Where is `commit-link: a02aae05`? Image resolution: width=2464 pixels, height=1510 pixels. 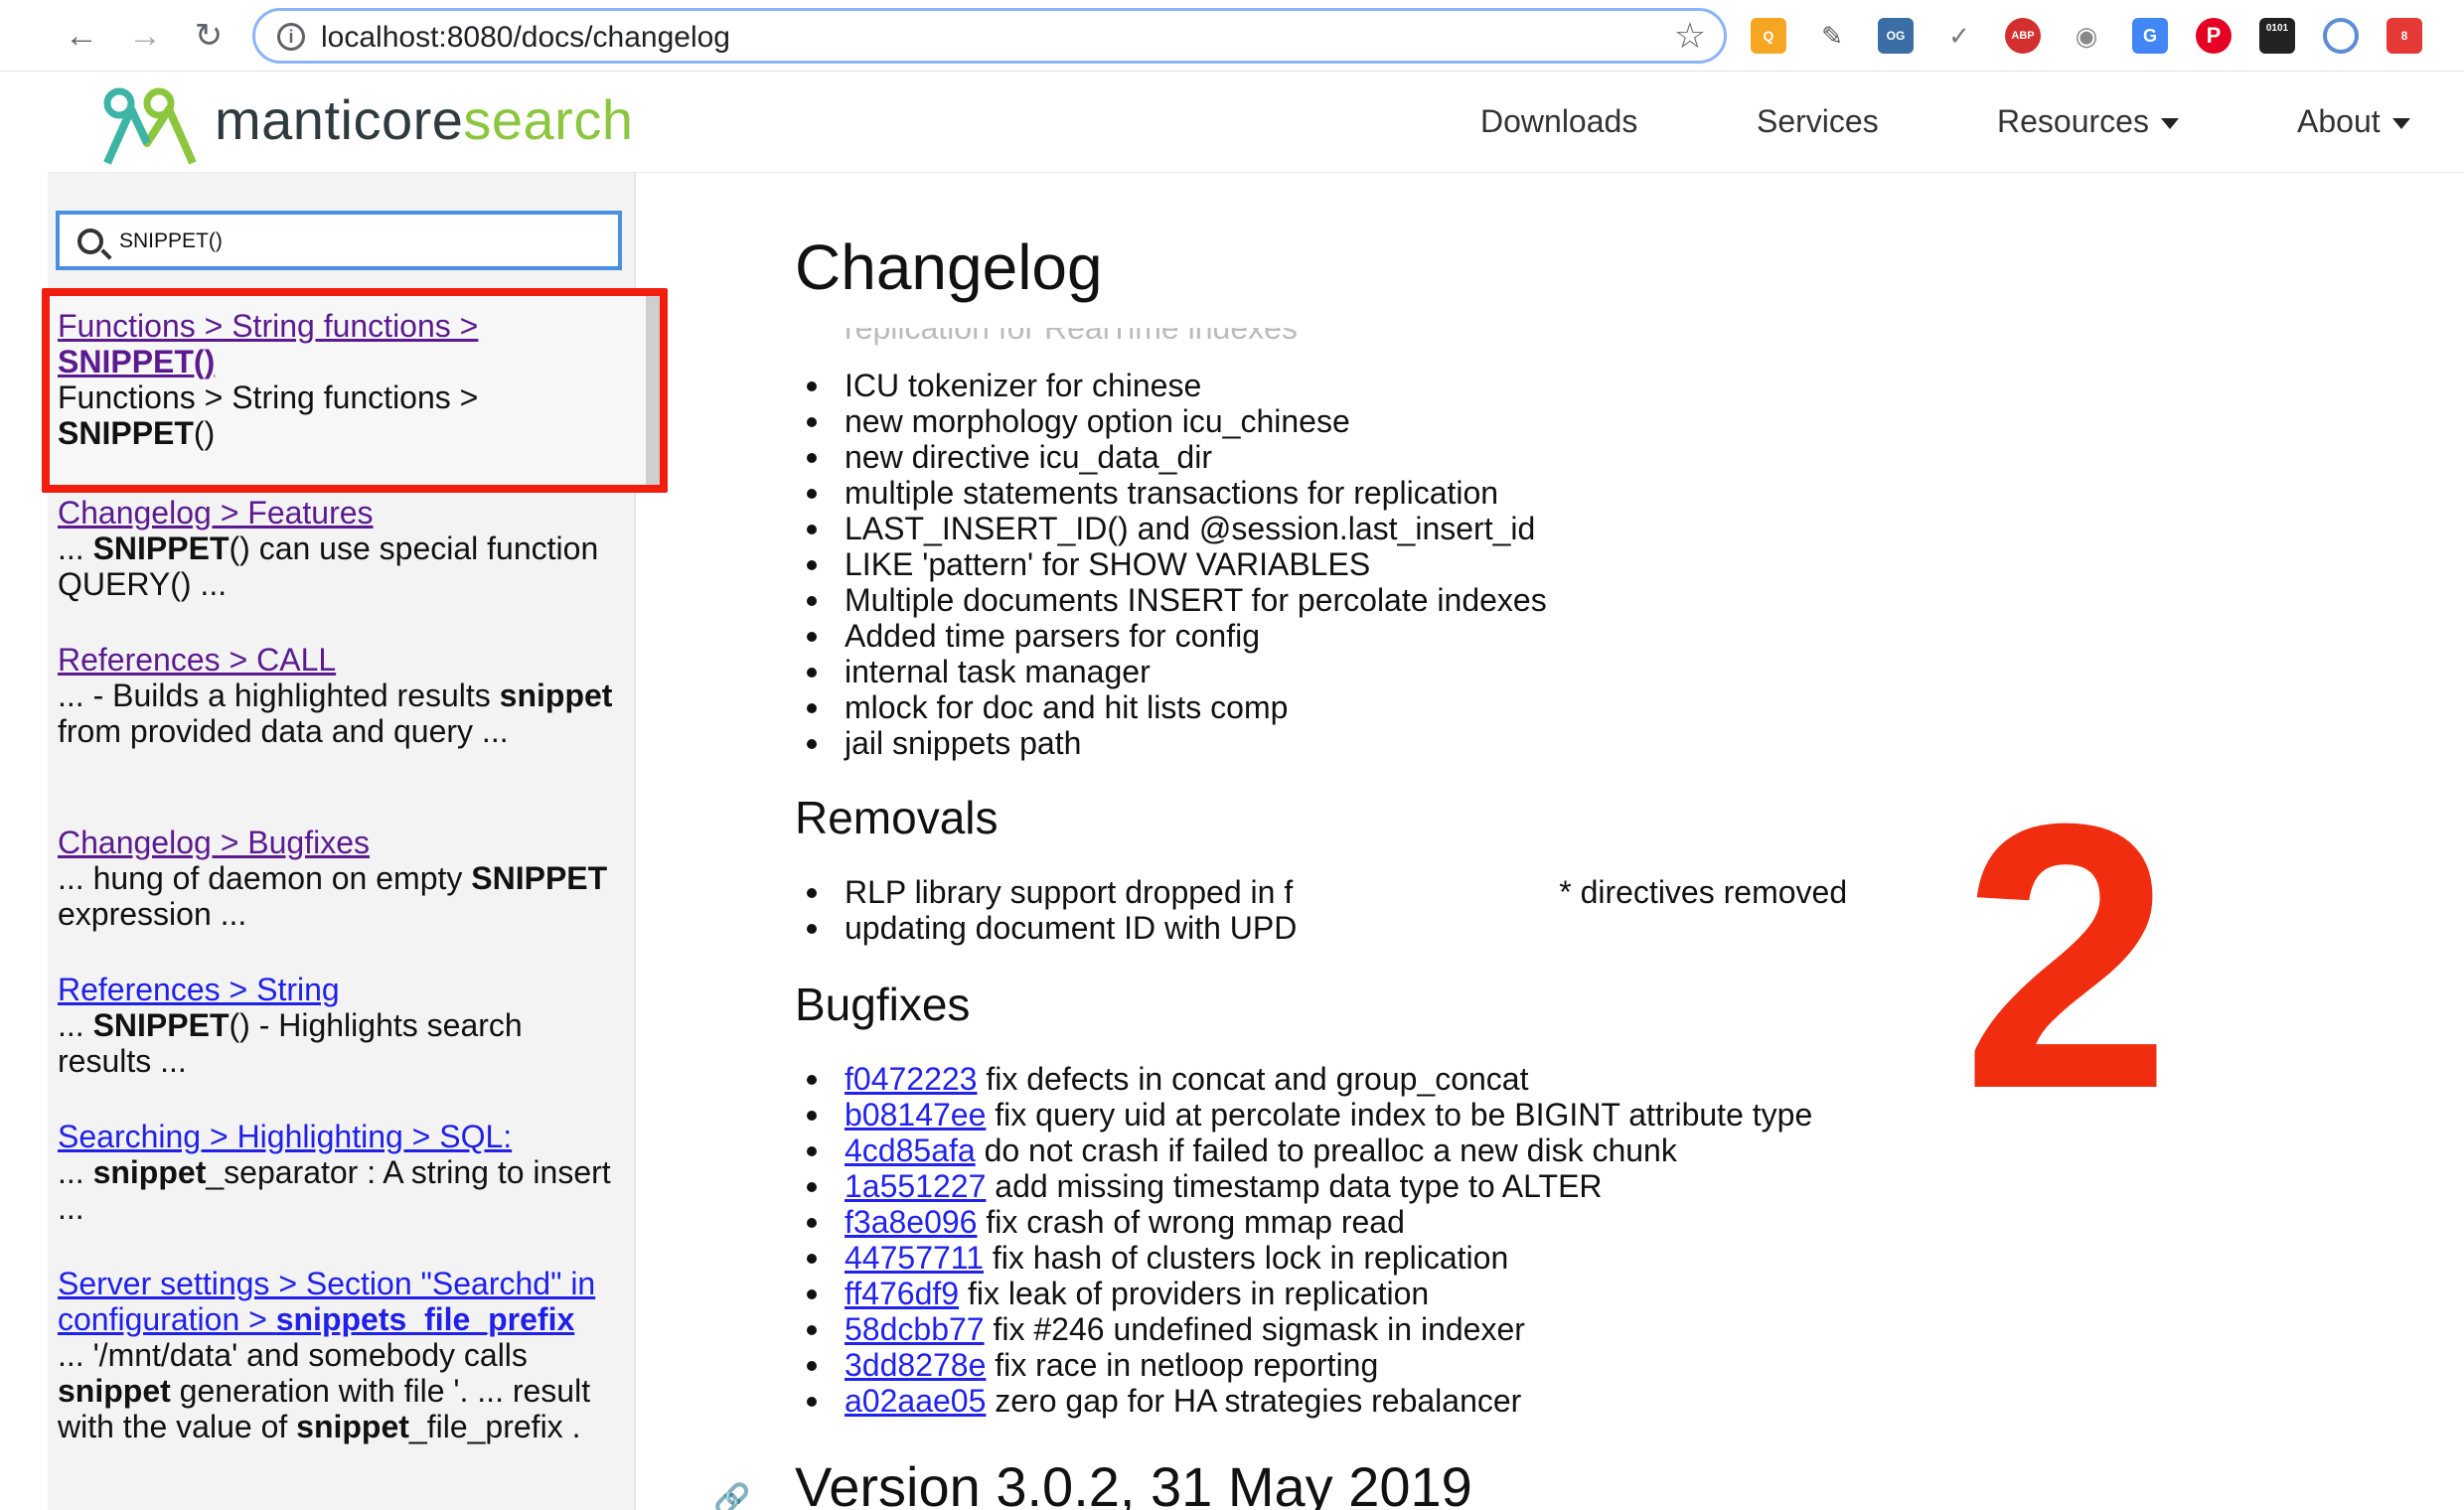 commit-link: a02aae05 is located at coordinates (915, 1401).